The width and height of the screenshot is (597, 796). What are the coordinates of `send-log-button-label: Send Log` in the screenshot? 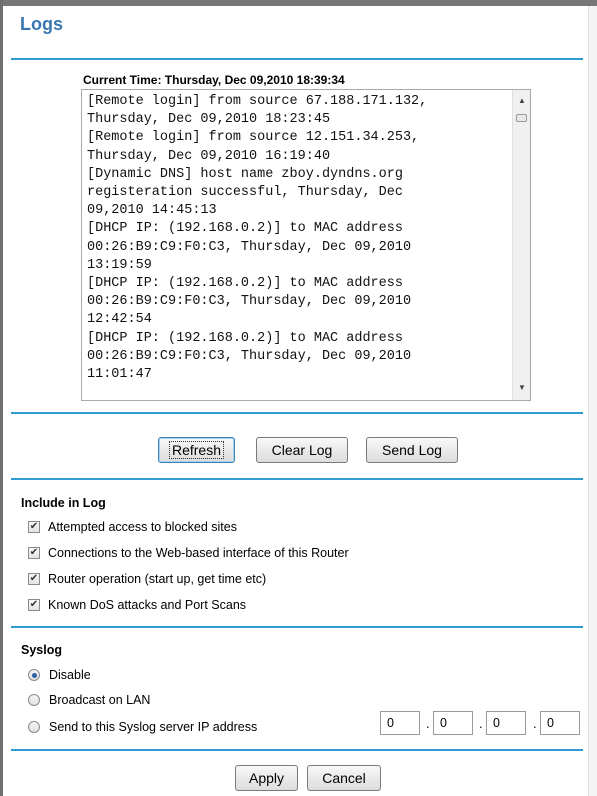 It's located at (412, 450).